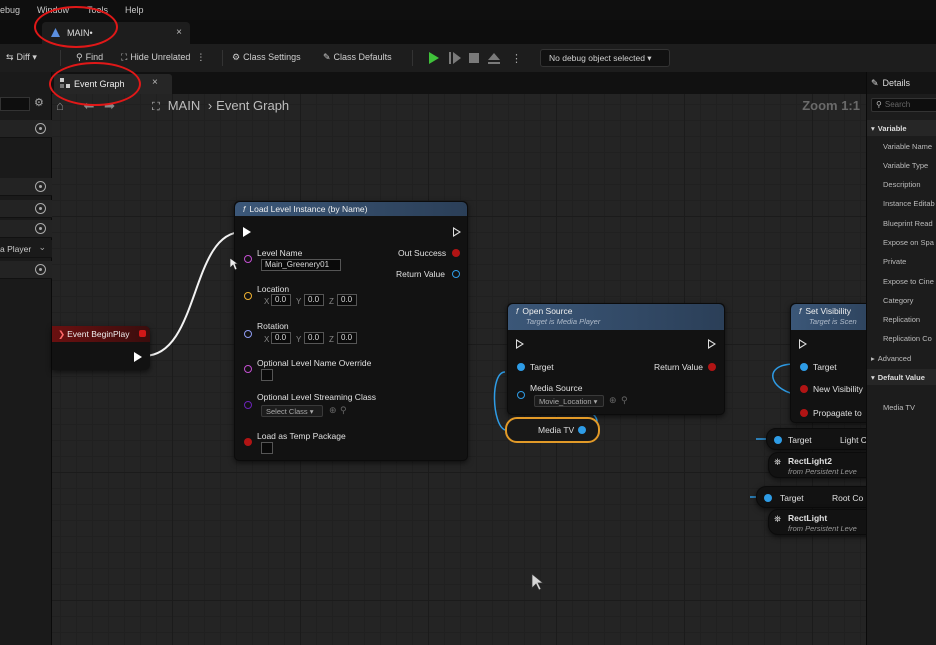  What do you see at coordinates (825, 367) in the screenshot?
I see `target-label: Target` at bounding box center [825, 367].